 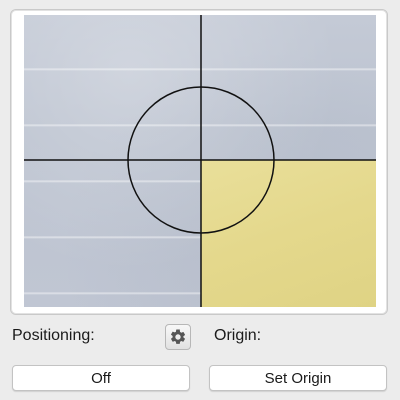 What do you see at coordinates (238, 335) in the screenshot?
I see `origin-label: Origin:` at bounding box center [238, 335].